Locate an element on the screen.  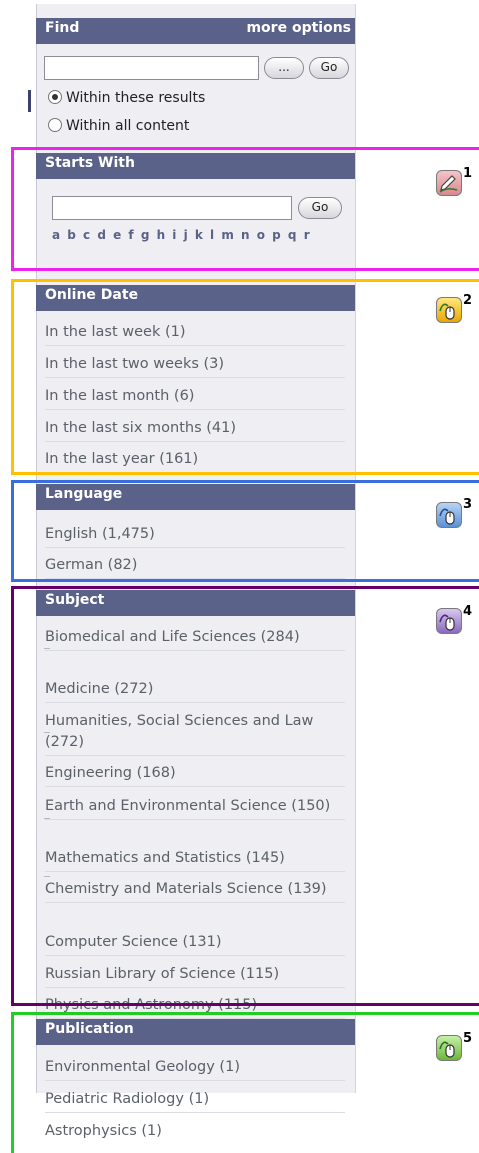
find-header: Find more options is located at coordinates (195, 31).